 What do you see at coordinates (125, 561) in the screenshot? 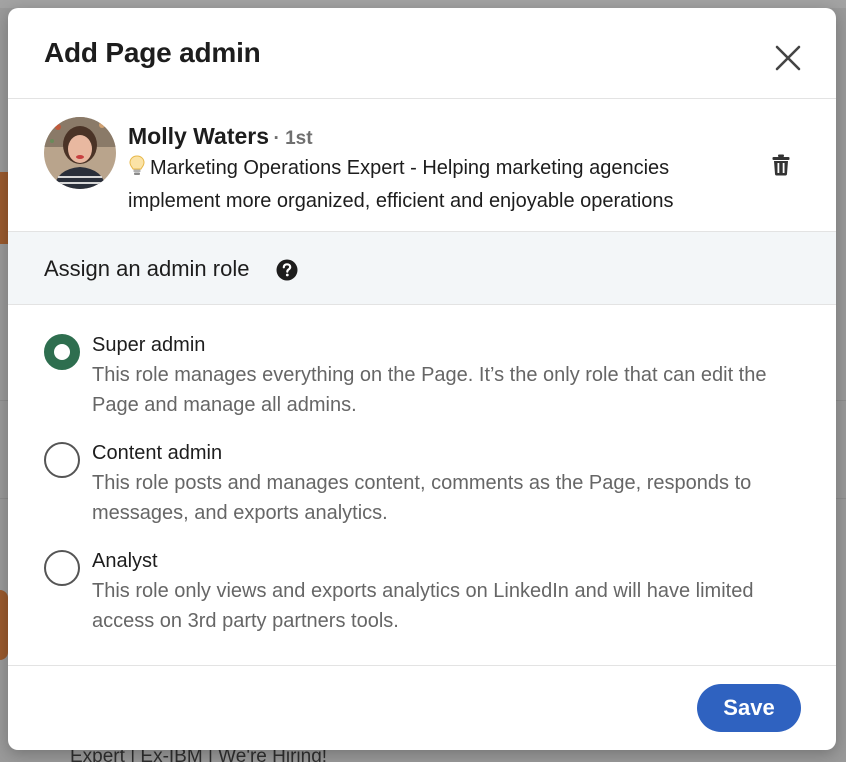
I see `role-title: Analyst` at bounding box center [125, 561].